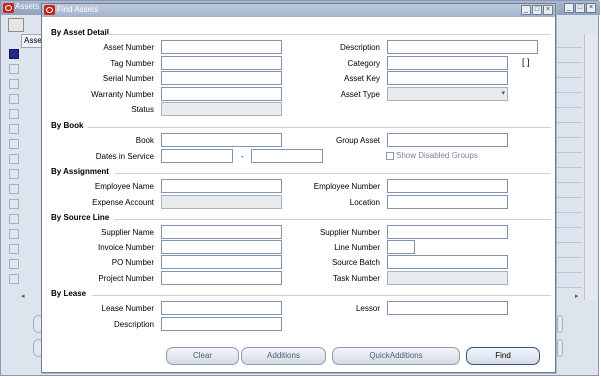 This screenshot has width=601, height=378. I want to click on assets-window-title: Assets, so click(27, 6).